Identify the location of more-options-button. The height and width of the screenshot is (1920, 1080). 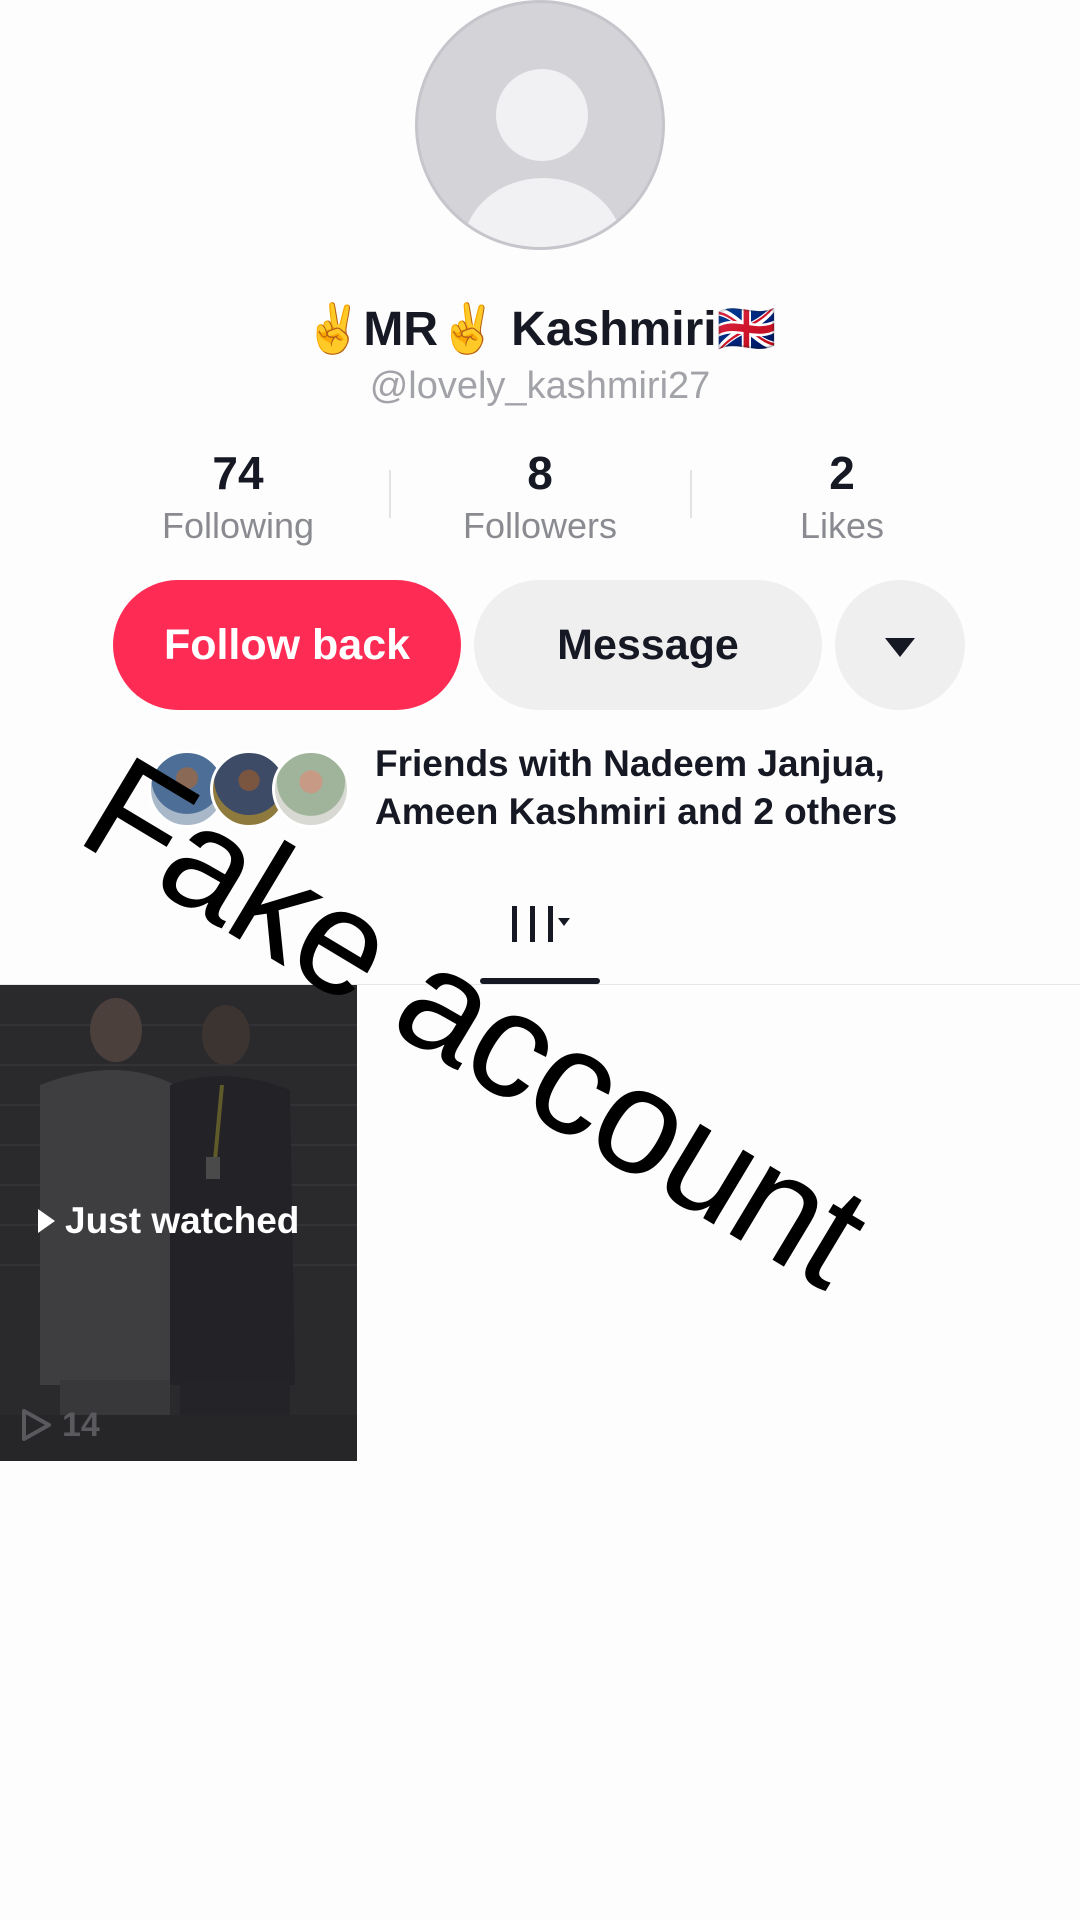
(900, 645).